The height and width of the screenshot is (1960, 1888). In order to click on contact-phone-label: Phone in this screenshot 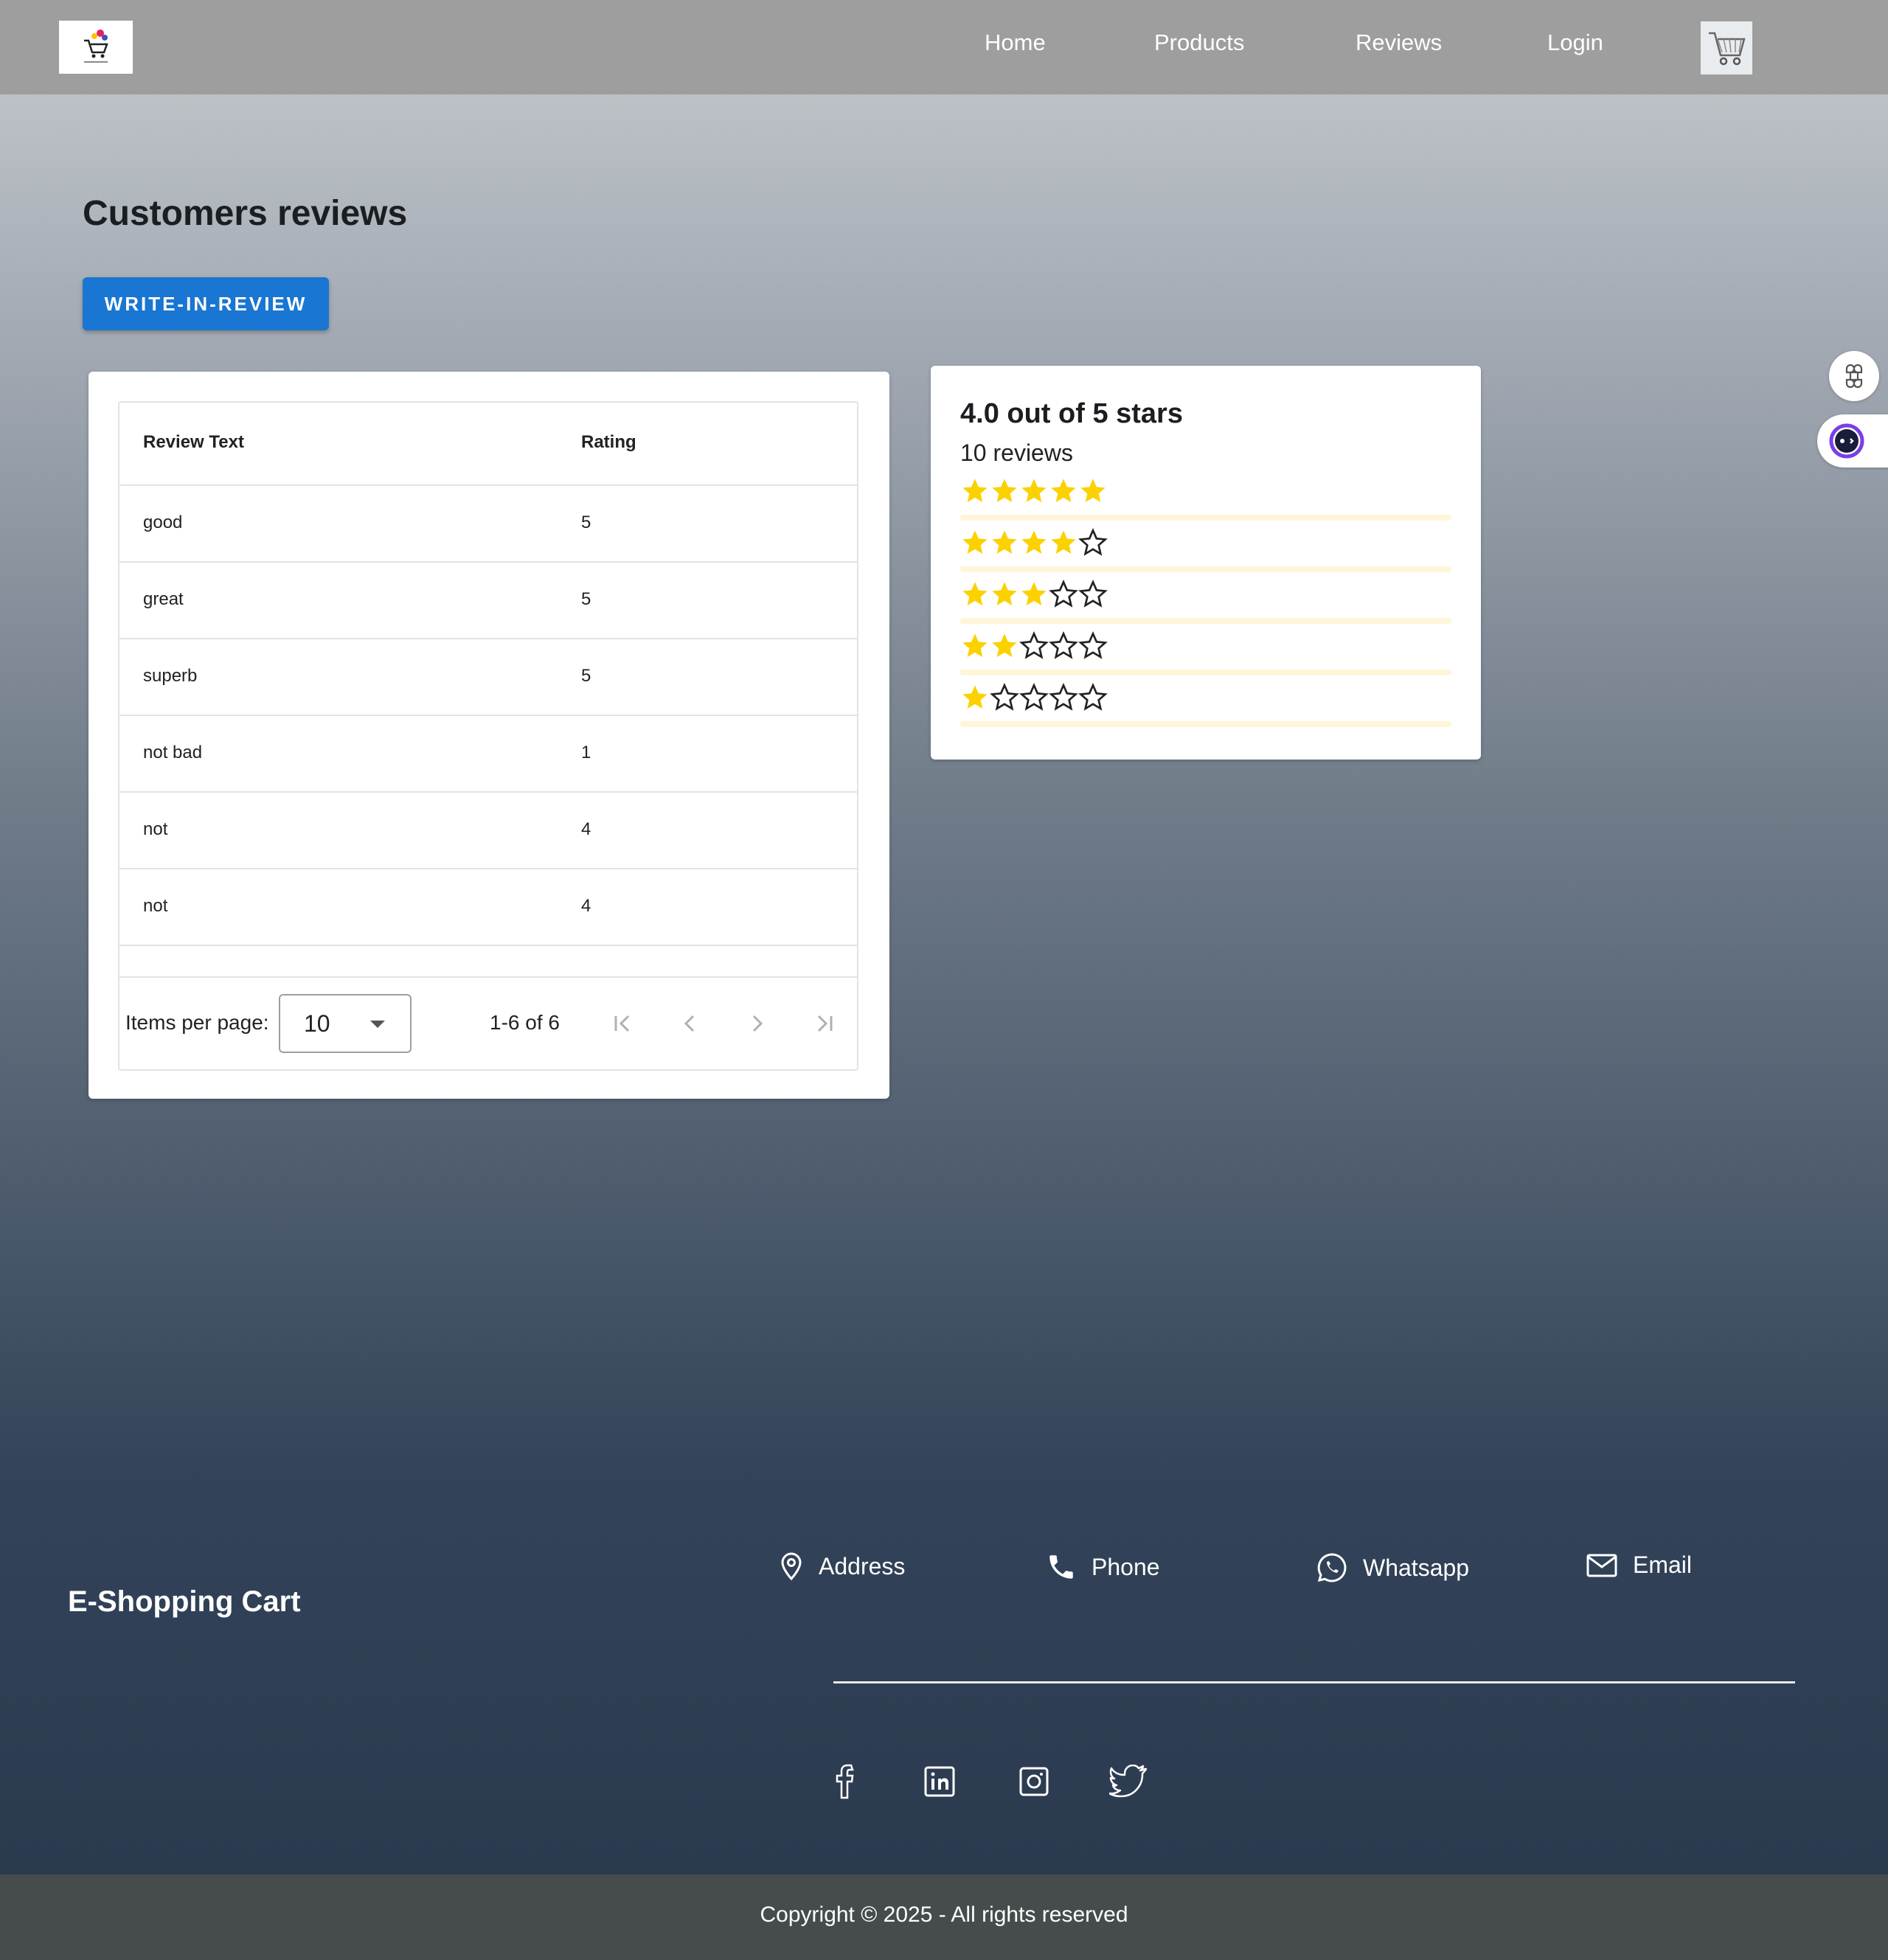, I will do `click(1126, 1566)`.